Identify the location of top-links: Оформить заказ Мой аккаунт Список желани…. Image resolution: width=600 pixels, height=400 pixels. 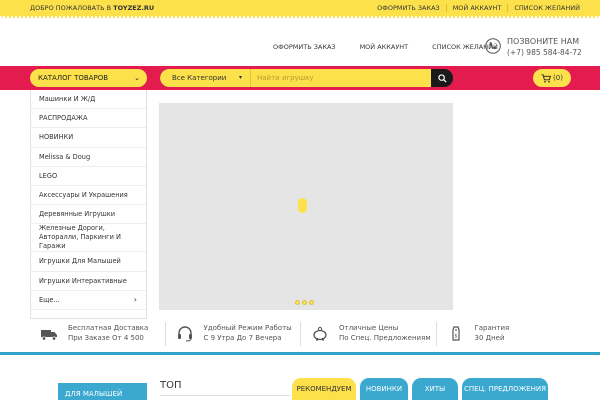
(478, 8).